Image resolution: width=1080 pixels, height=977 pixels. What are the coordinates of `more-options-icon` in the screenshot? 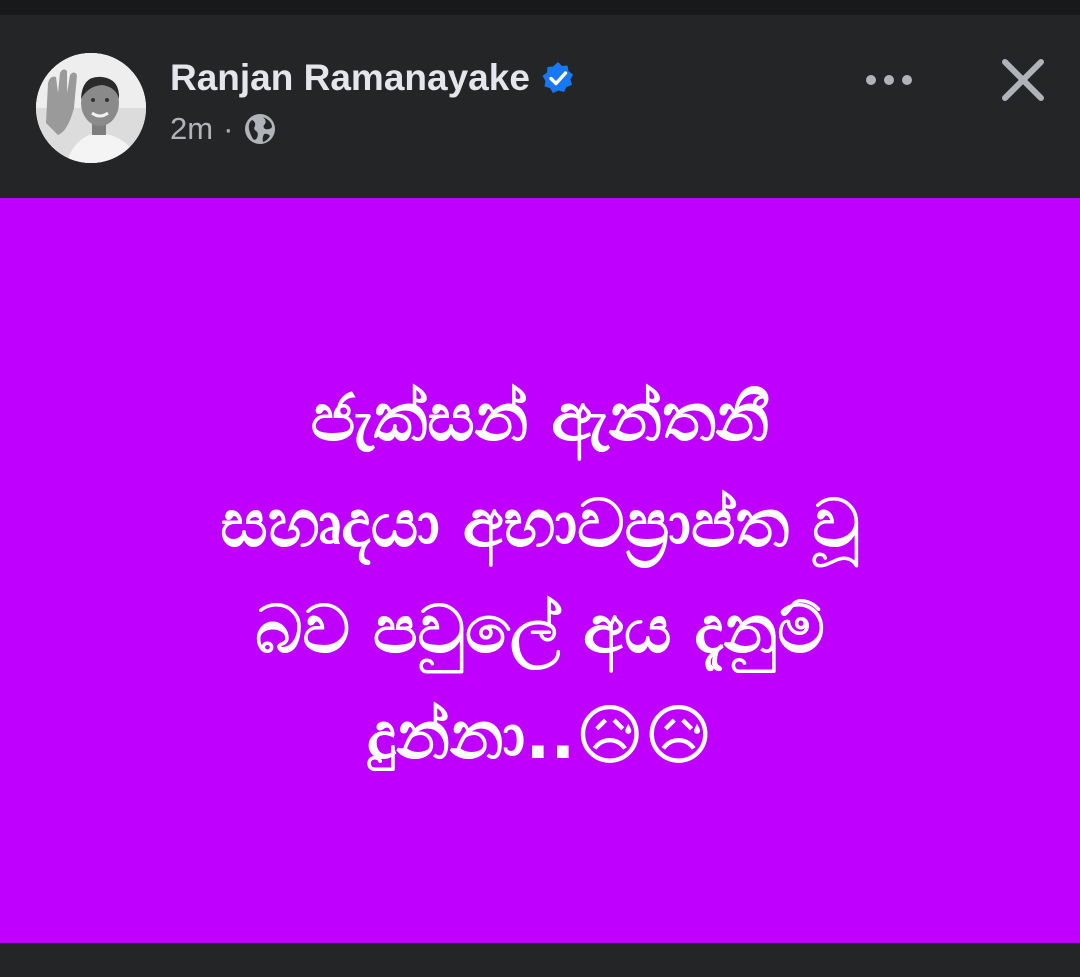 It's located at (889, 82).